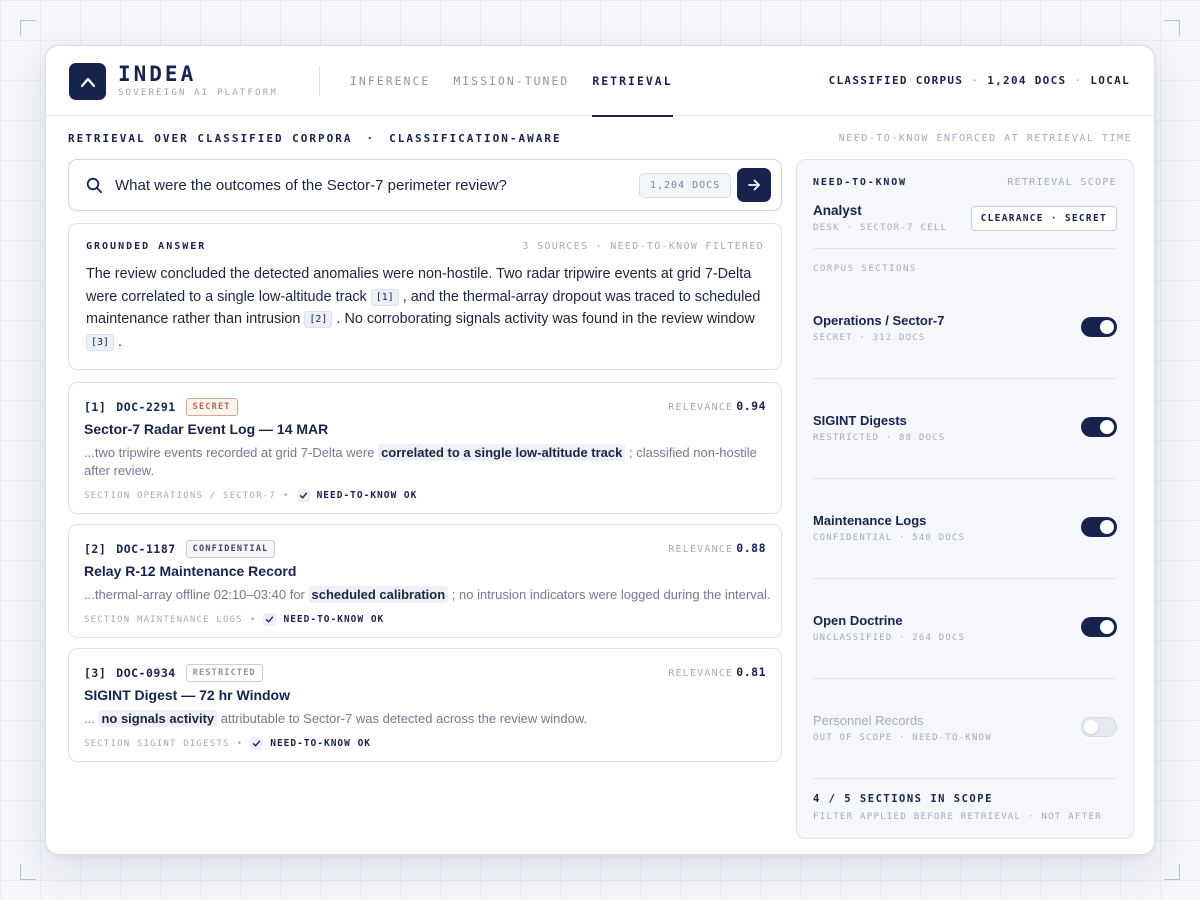 The width and height of the screenshot is (1200, 900). What do you see at coordinates (1062, 182) in the screenshot?
I see `panel-scope-label: RETRIEVAL SCOPE` at bounding box center [1062, 182].